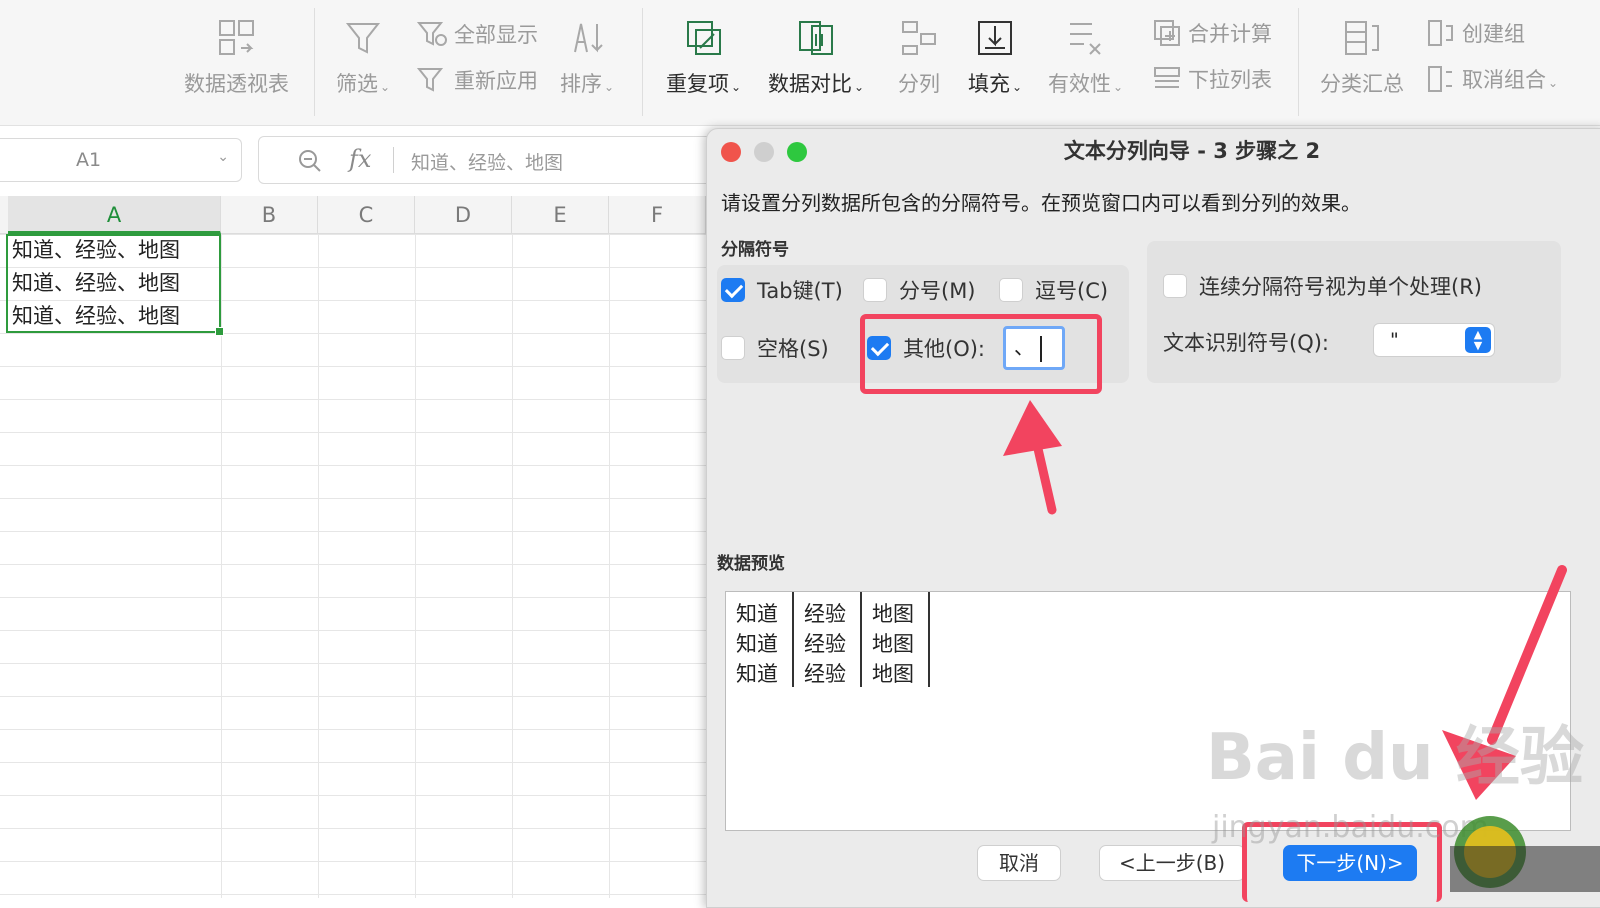 This screenshot has width=1600, height=908. I want to click on arrow-up-icon, so click(1032, 457).